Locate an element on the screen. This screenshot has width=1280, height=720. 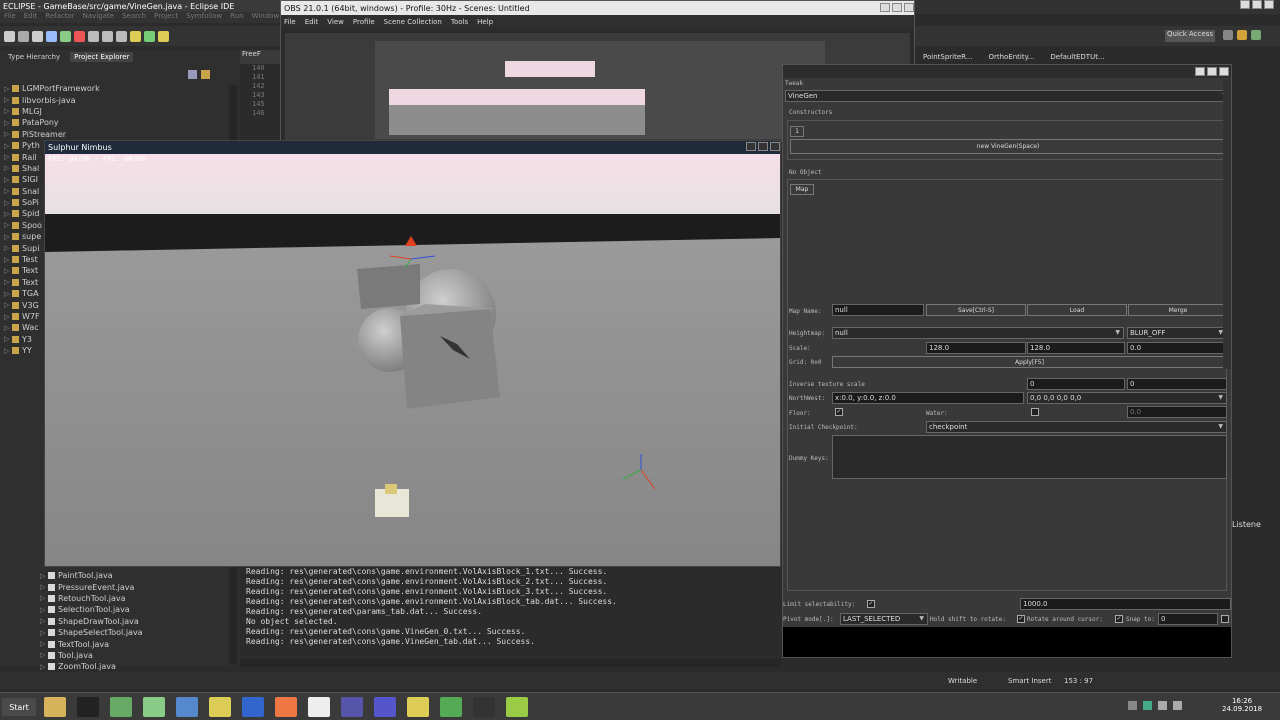
obs-menu-item-scene-collection: Scene Collection is located at coordinates (413, 22).